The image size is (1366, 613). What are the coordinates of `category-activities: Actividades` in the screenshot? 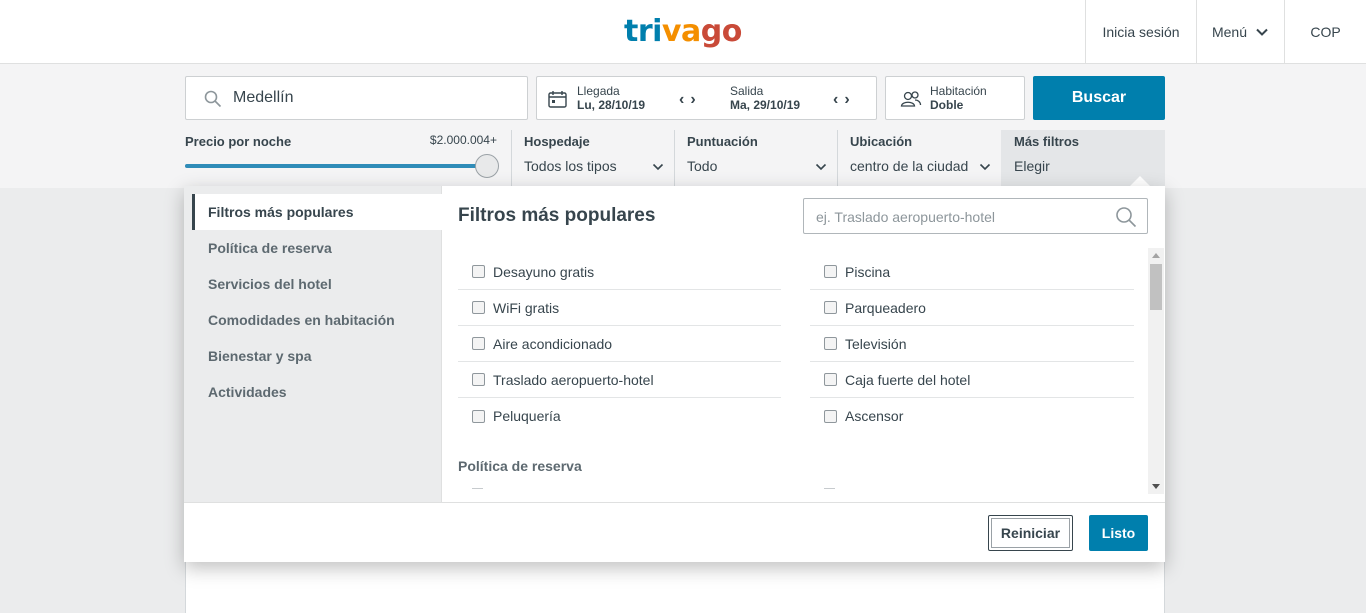 It's located at (317, 392).